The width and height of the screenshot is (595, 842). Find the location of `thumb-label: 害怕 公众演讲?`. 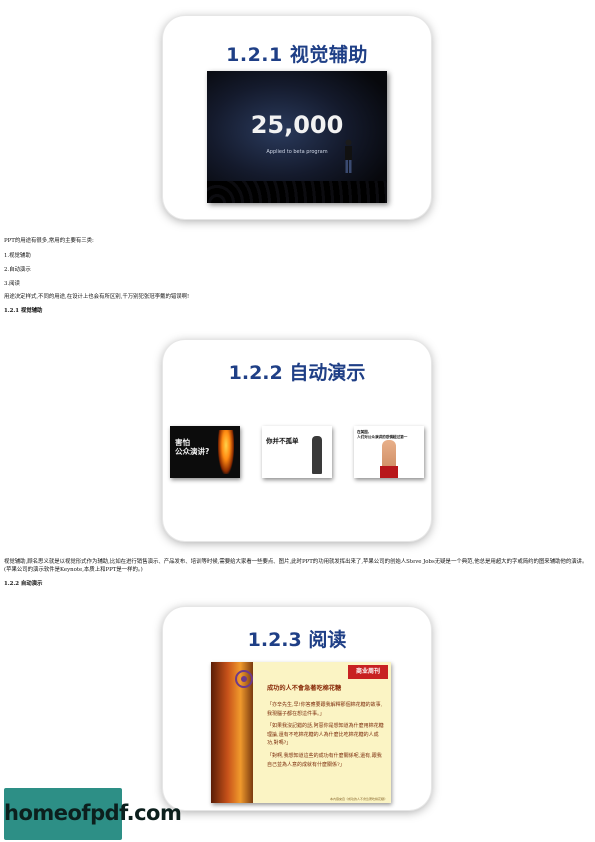

thumb-label: 害怕 公众演讲? is located at coordinates (192, 447).